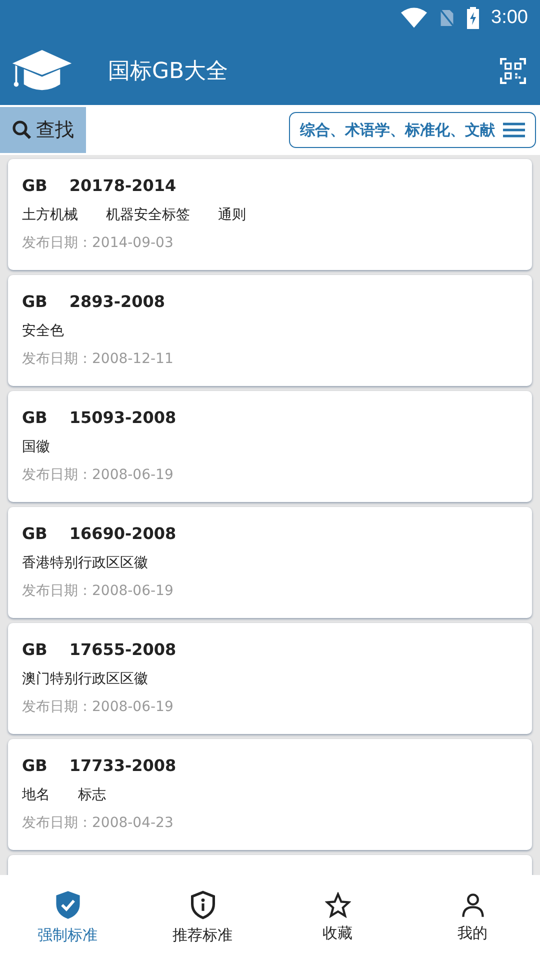 The height and width of the screenshot is (960, 540). I want to click on standard-number: 17733-2008, so click(122, 765).